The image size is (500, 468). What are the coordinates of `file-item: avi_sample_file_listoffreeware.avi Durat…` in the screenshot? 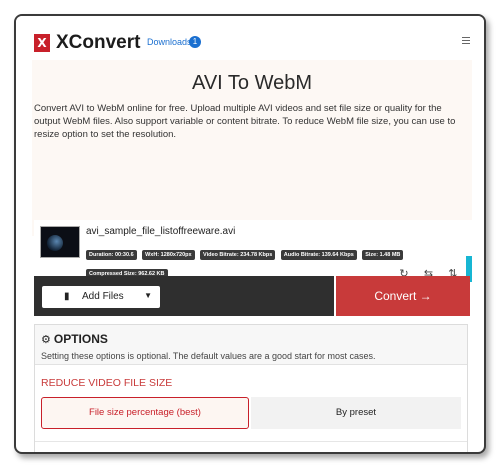 It's located at (253, 259).